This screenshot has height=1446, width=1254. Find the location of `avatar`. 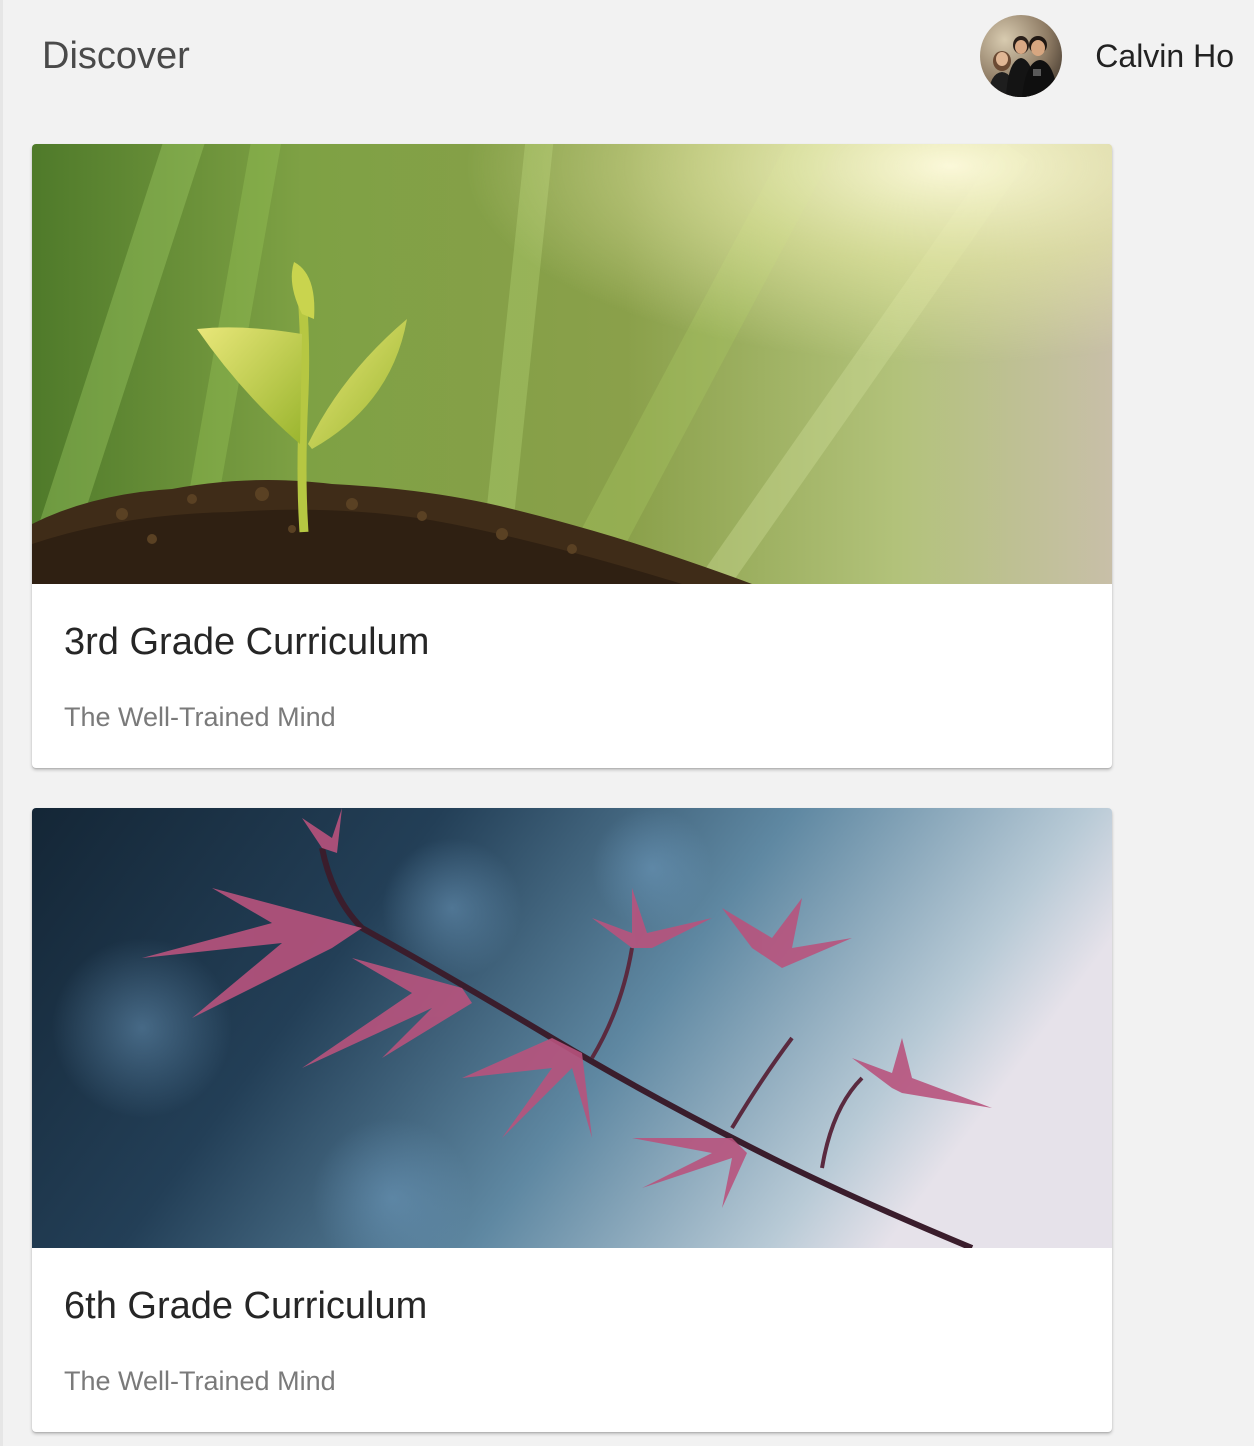

avatar is located at coordinates (1021, 56).